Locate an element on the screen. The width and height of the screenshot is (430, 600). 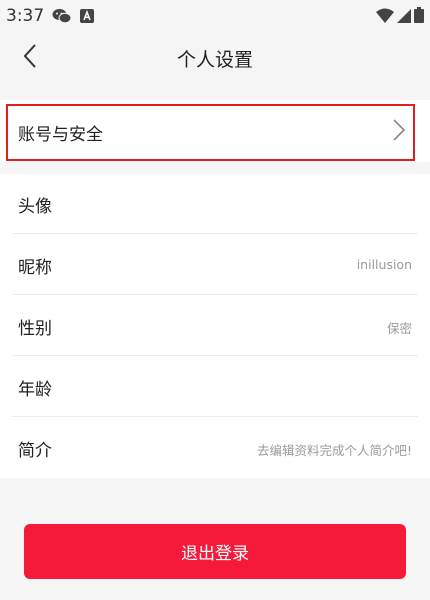
nickname-value: inillusion is located at coordinates (384, 264).